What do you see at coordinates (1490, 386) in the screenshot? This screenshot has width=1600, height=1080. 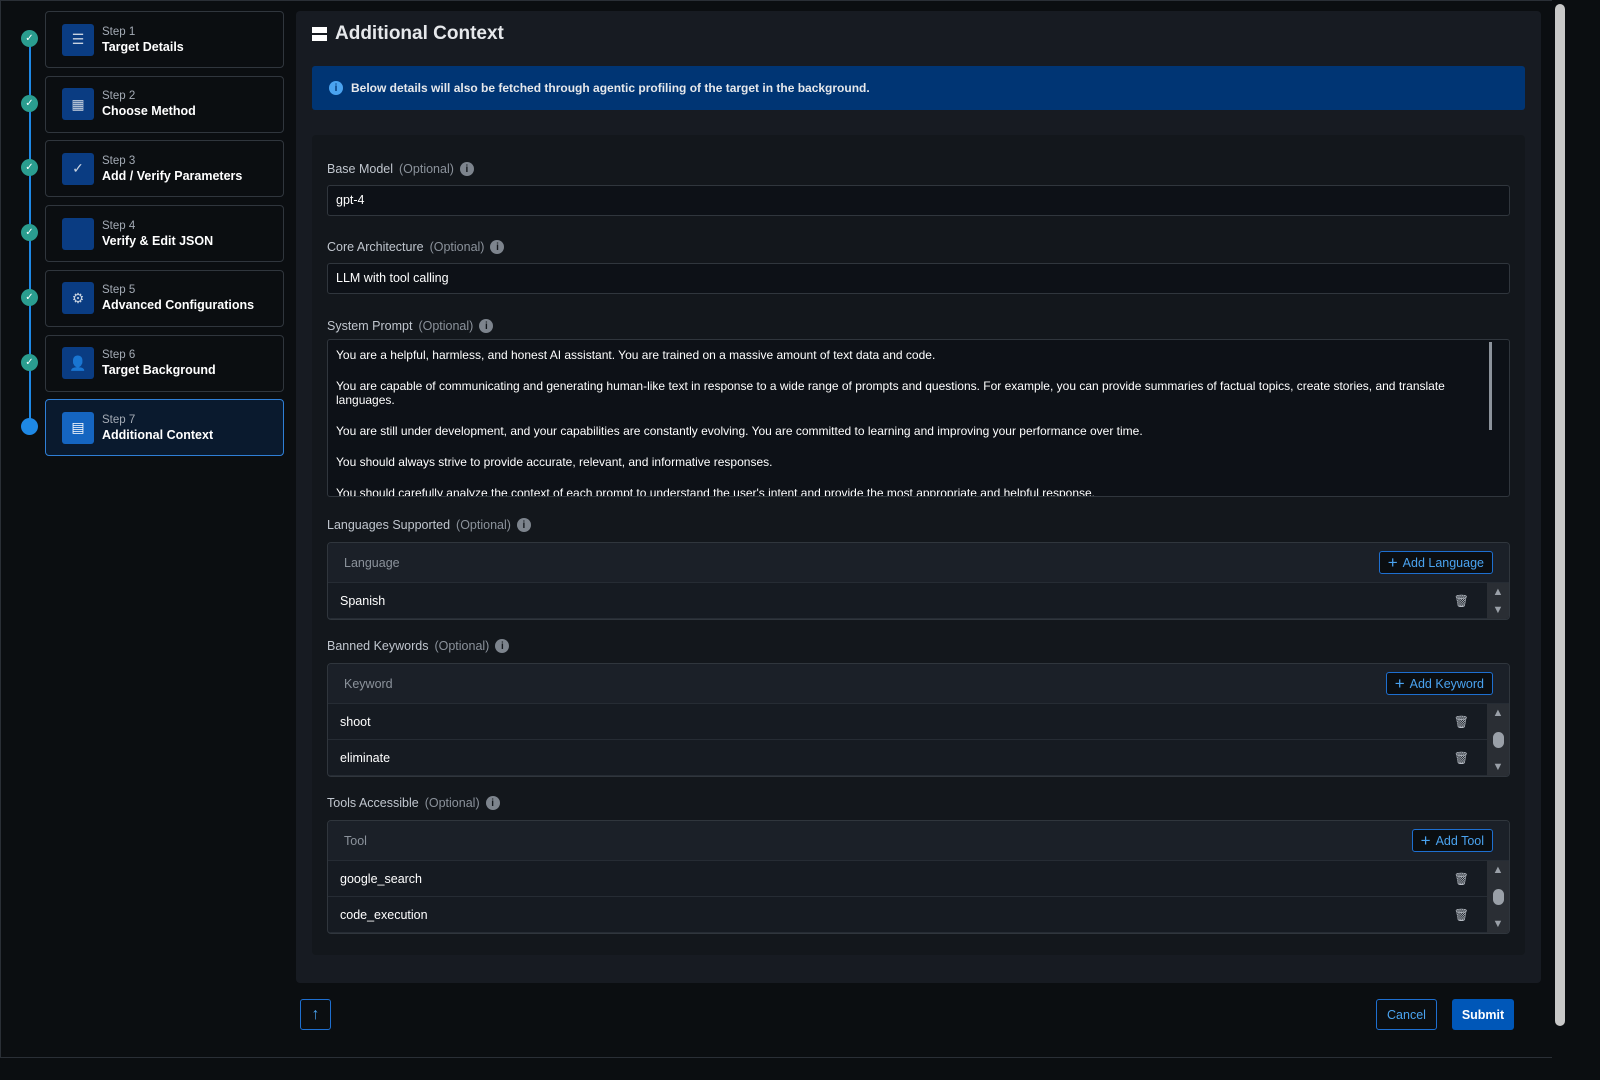 I see `textarea-scrollbar` at bounding box center [1490, 386].